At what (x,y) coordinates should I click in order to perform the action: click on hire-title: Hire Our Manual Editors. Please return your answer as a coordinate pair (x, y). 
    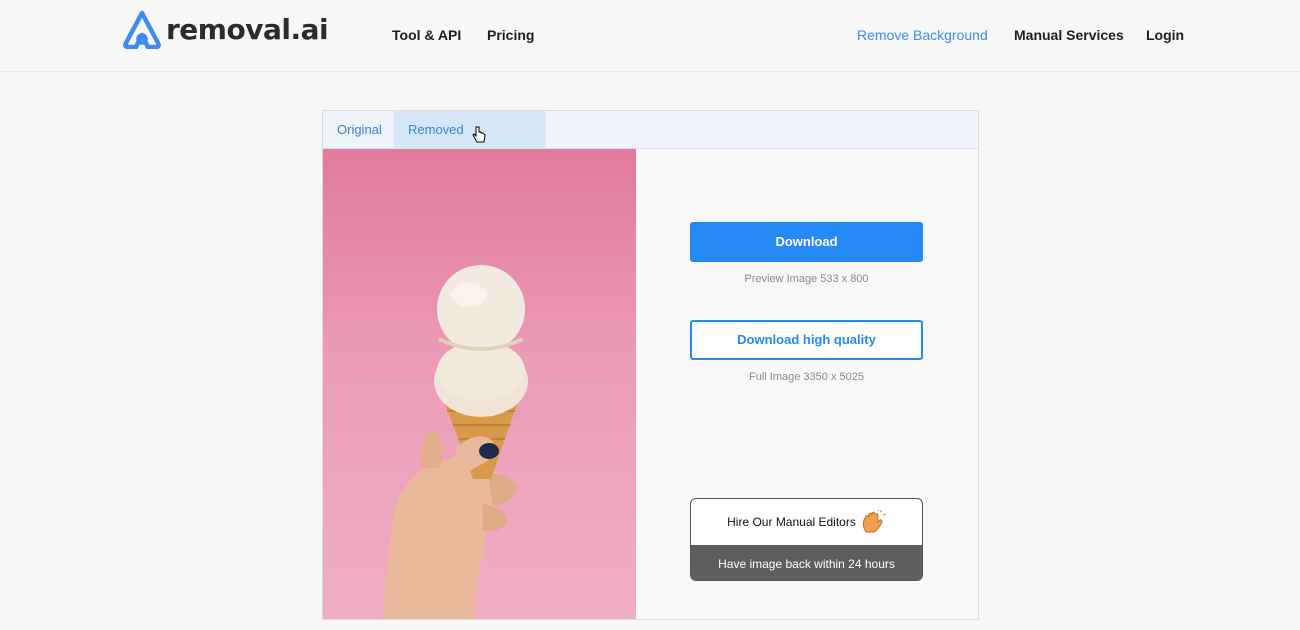
    Looking at the image, I should click on (791, 522).